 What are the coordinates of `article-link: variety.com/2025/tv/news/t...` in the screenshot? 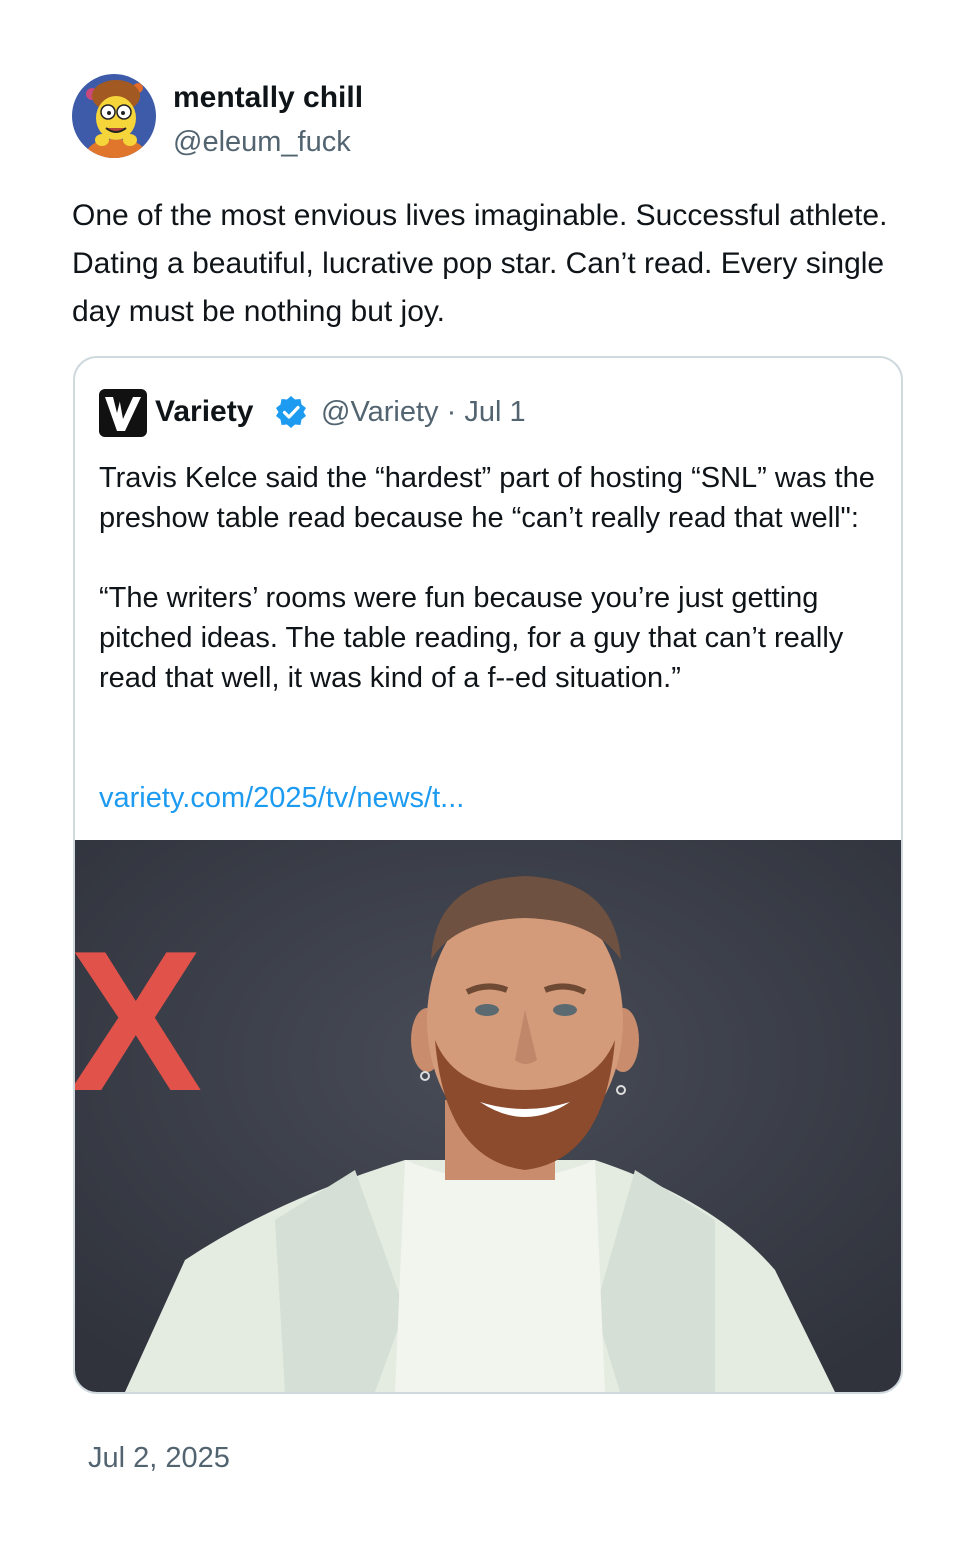 It's located at (281, 798).